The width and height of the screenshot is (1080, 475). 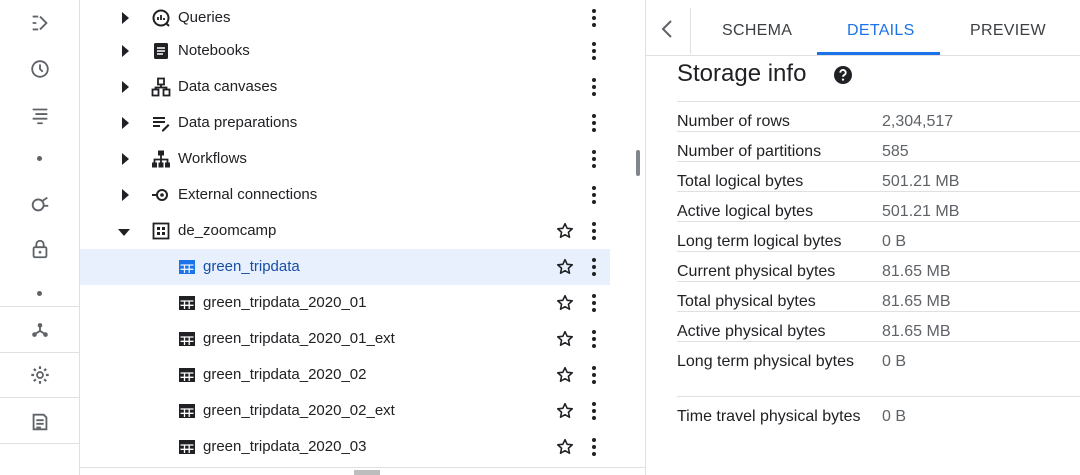 What do you see at coordinates (40, 23) in the screenshot?
I see `transfer-icon` at bounding box center [40, 23].